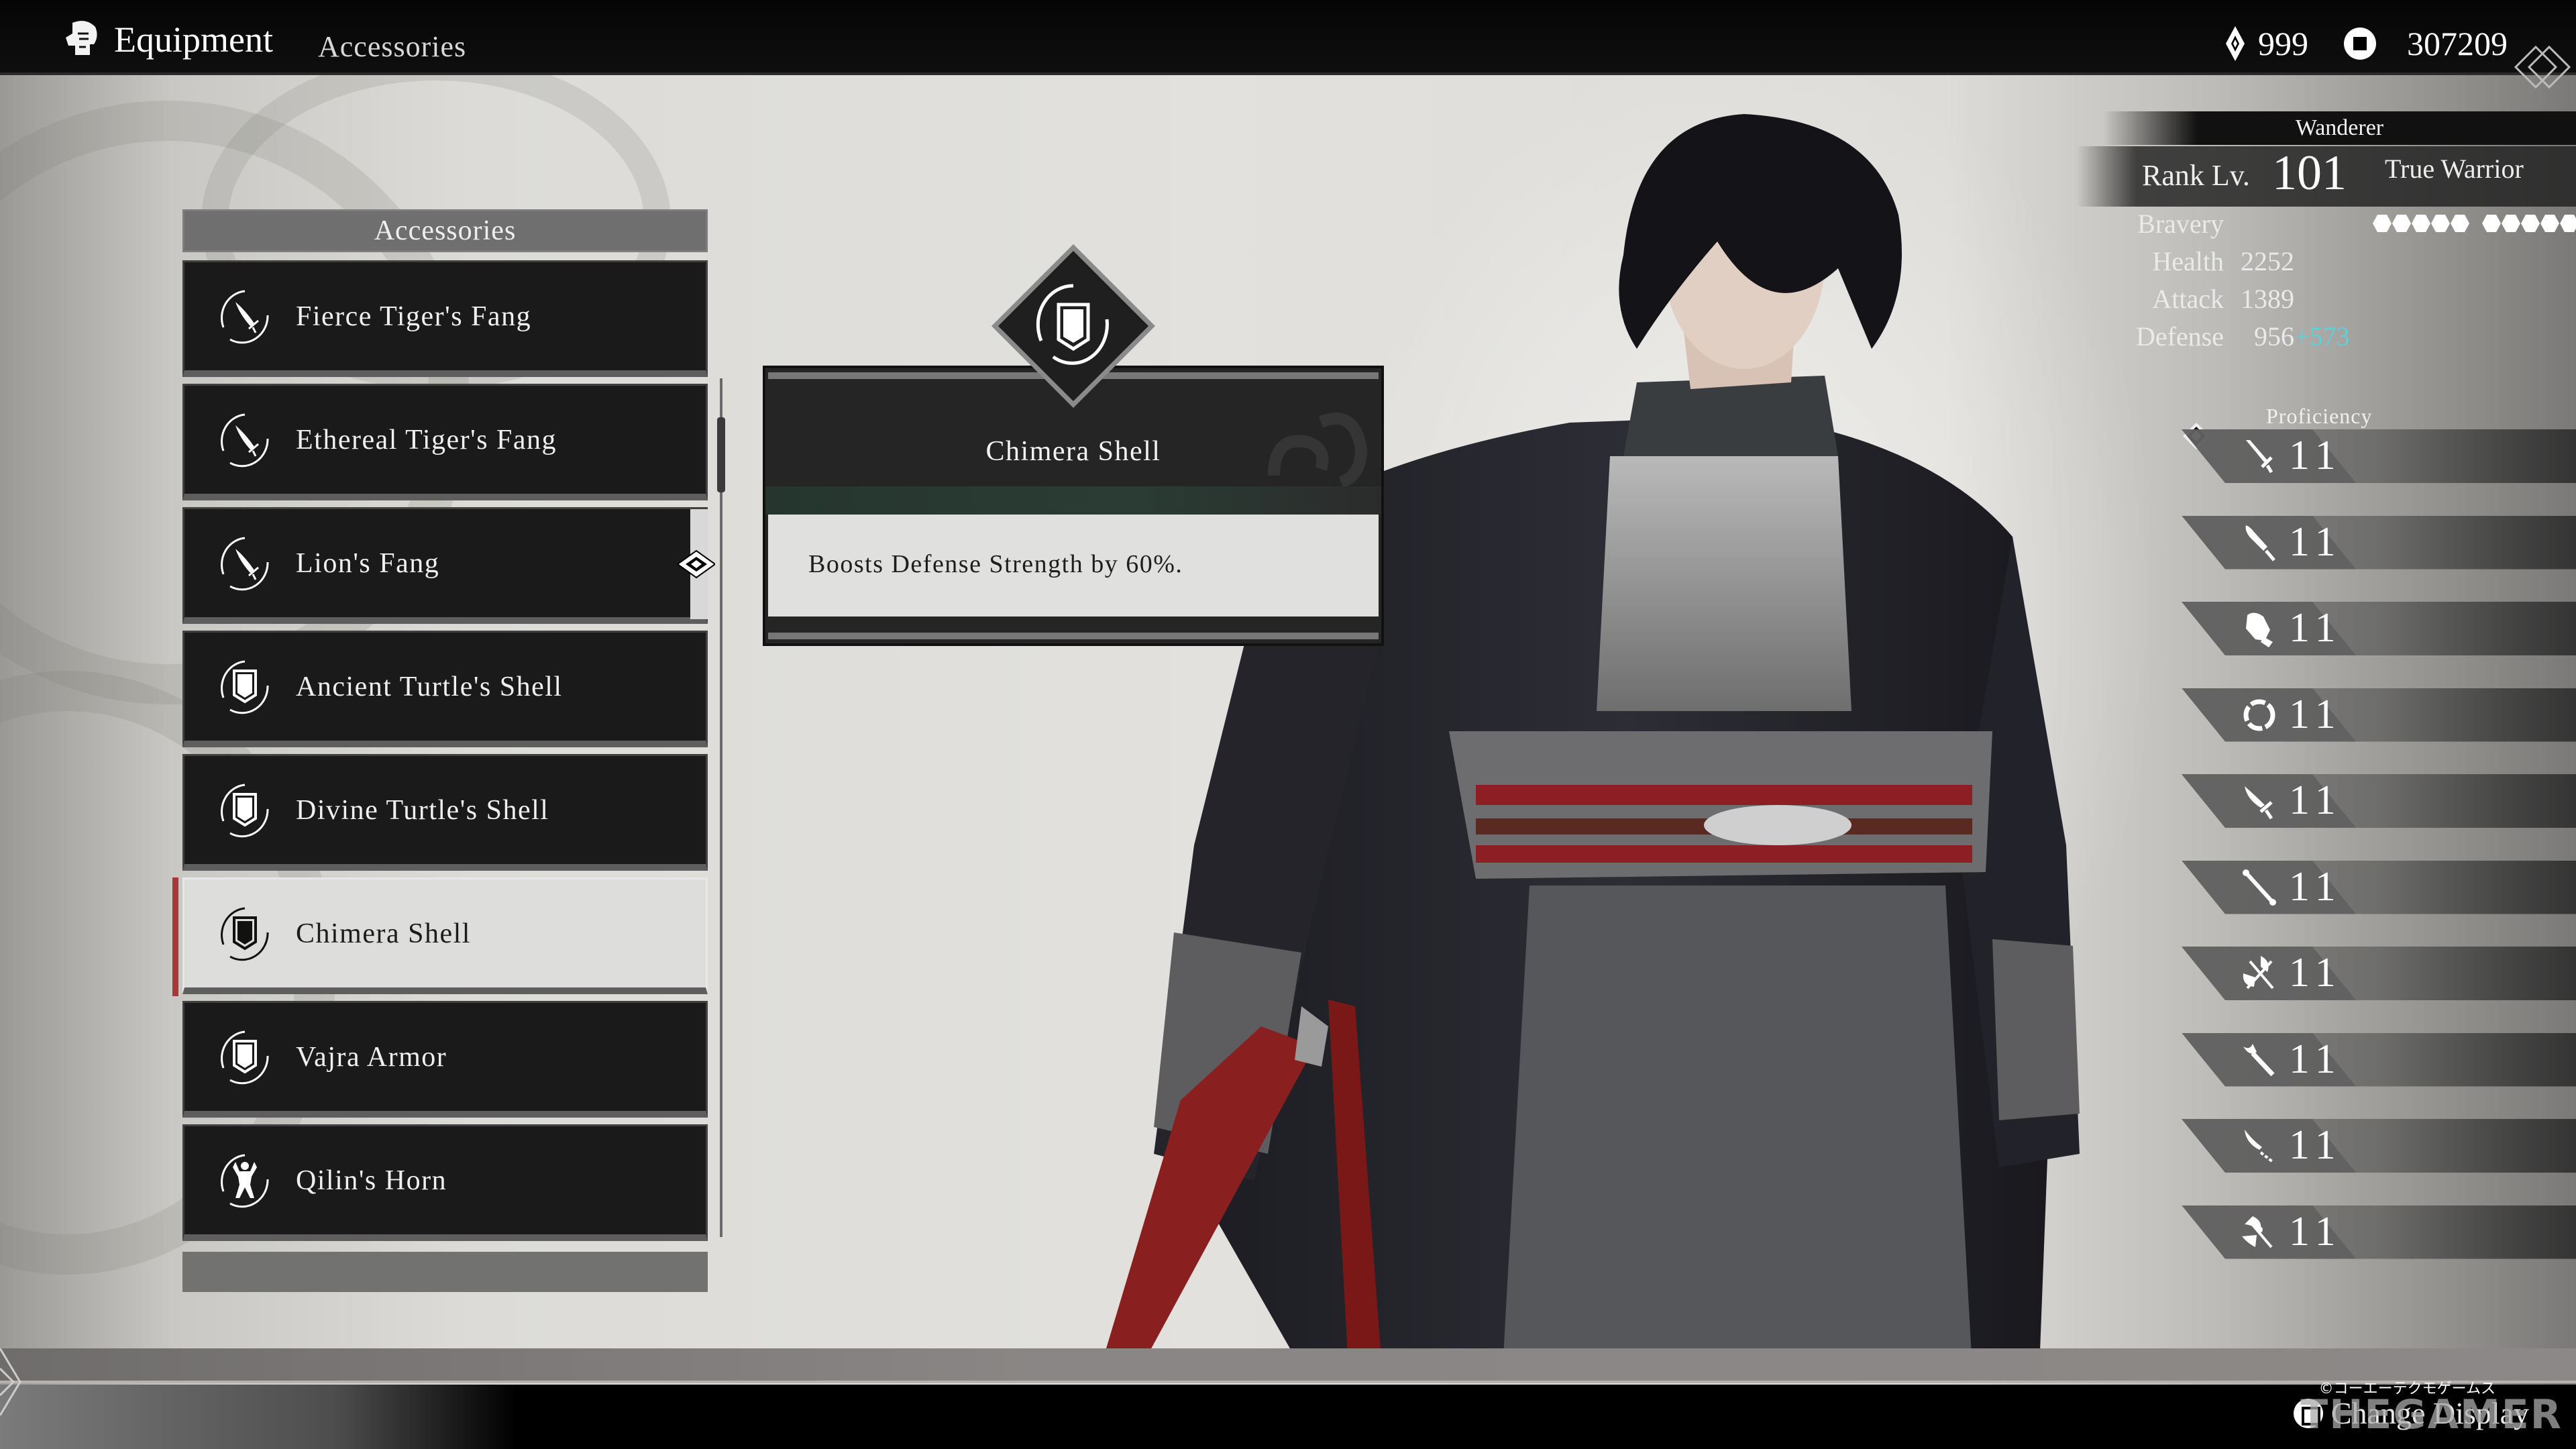  What do you see at coordinates (448, 565) in the screenshot?
I see `accessory-item: Lion's Fang` at bounding box center [448, 565].